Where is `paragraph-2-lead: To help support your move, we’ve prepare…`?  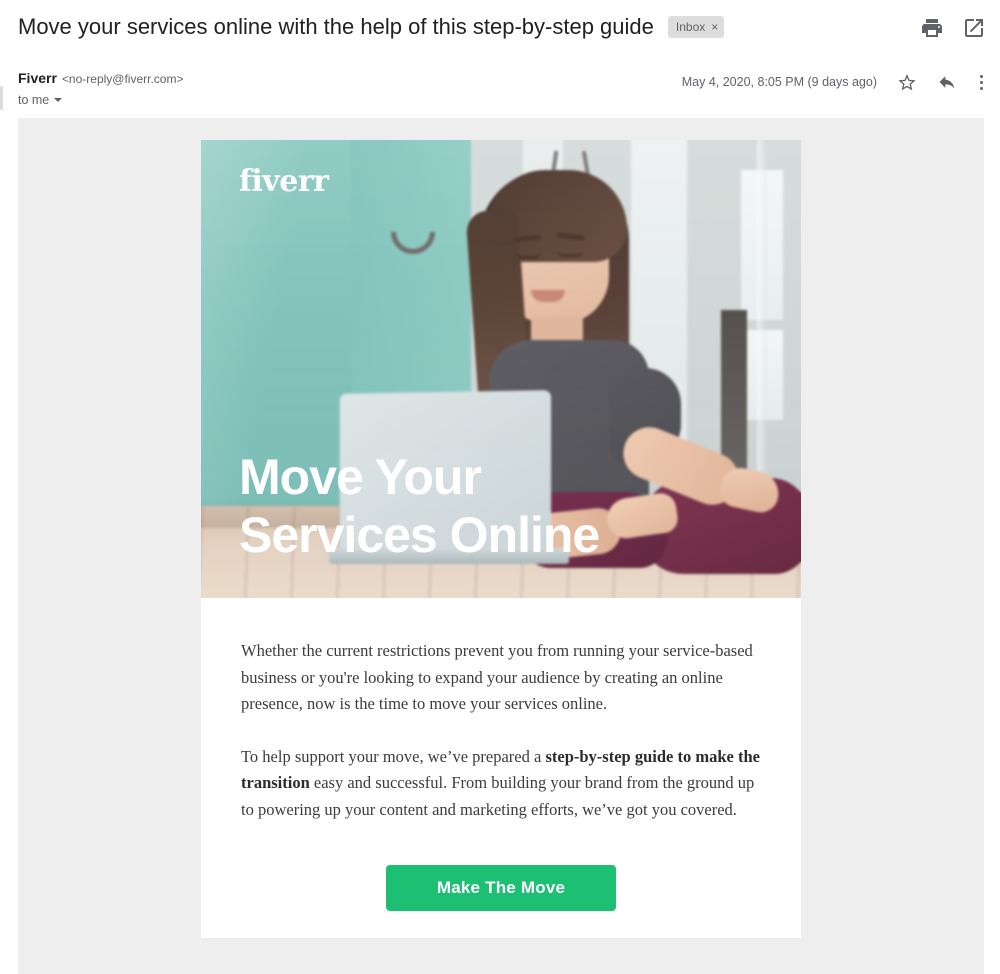
paragraph-2-lead: To help support your move, we’ve prepare… is located at coordinates (393, 756).